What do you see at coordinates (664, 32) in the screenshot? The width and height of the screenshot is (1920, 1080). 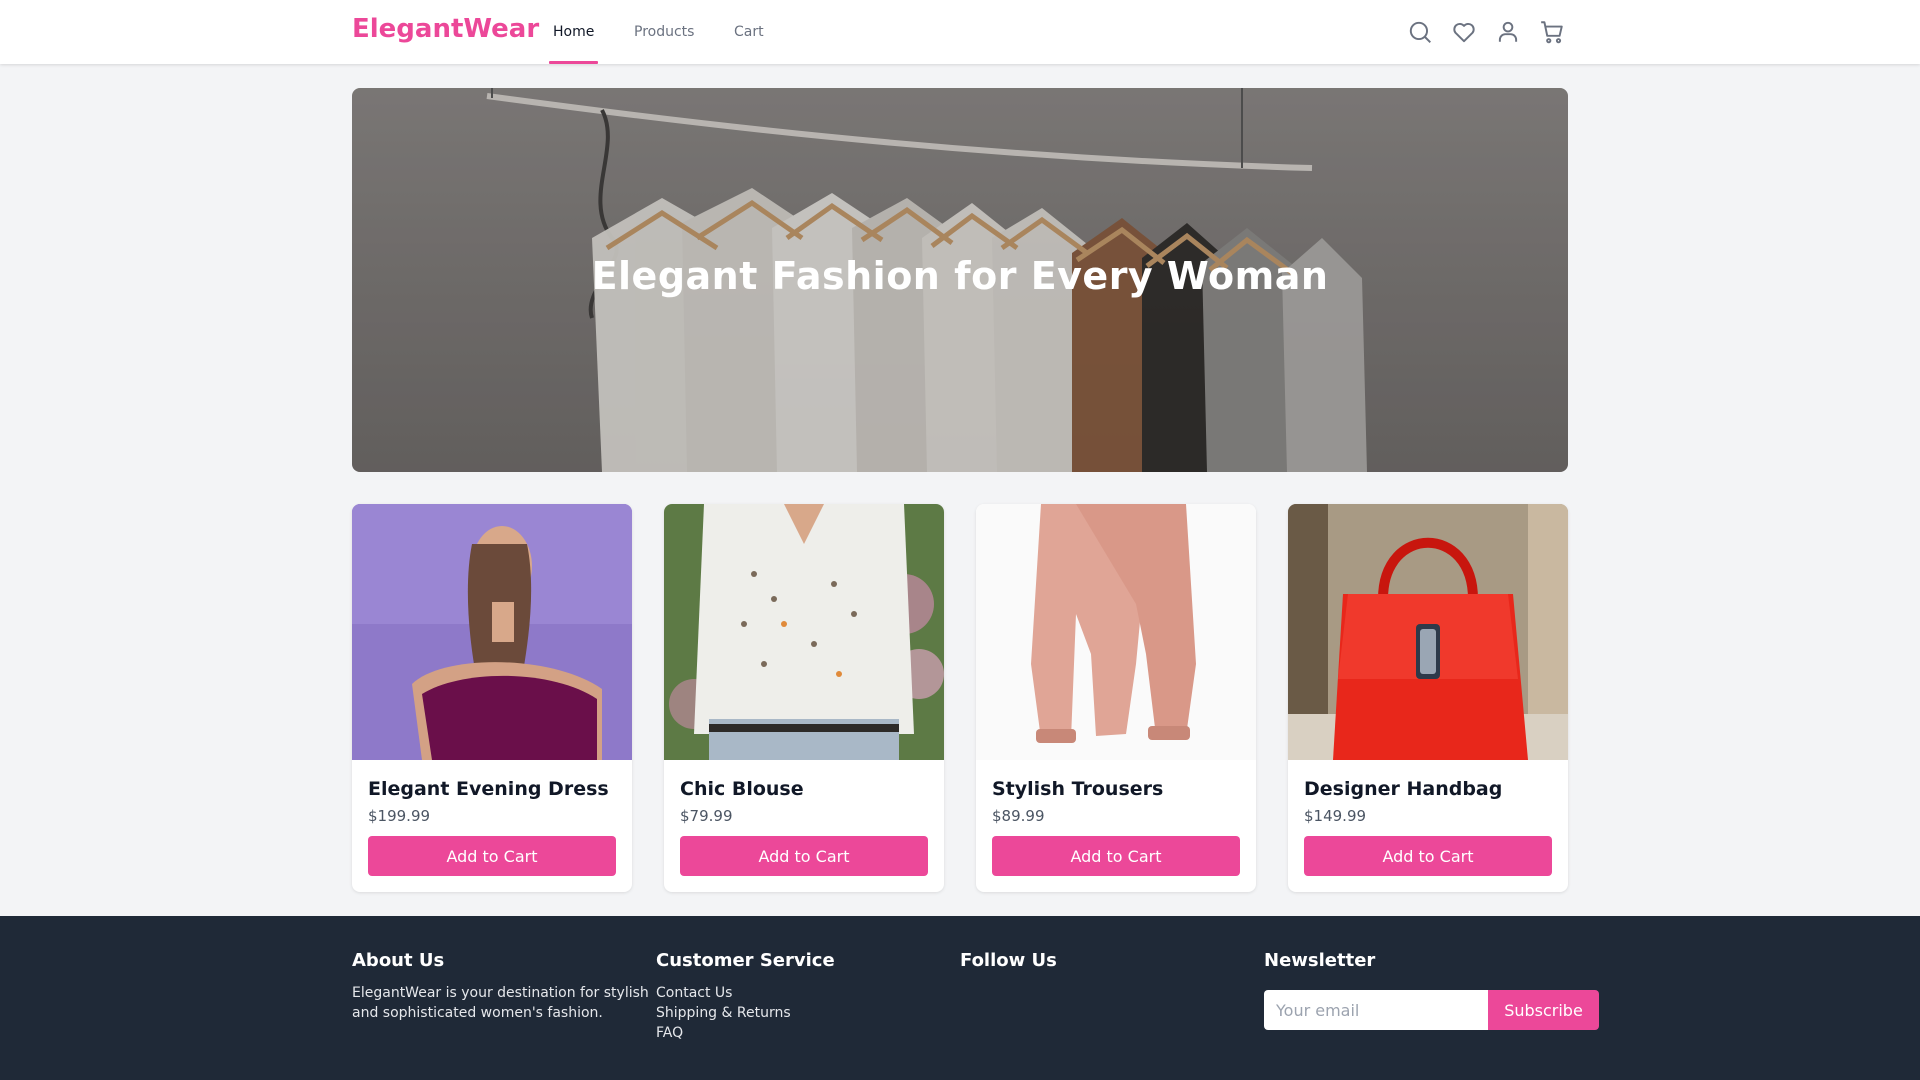 I see `nav-products: Products` at bounding box center [664, 32].